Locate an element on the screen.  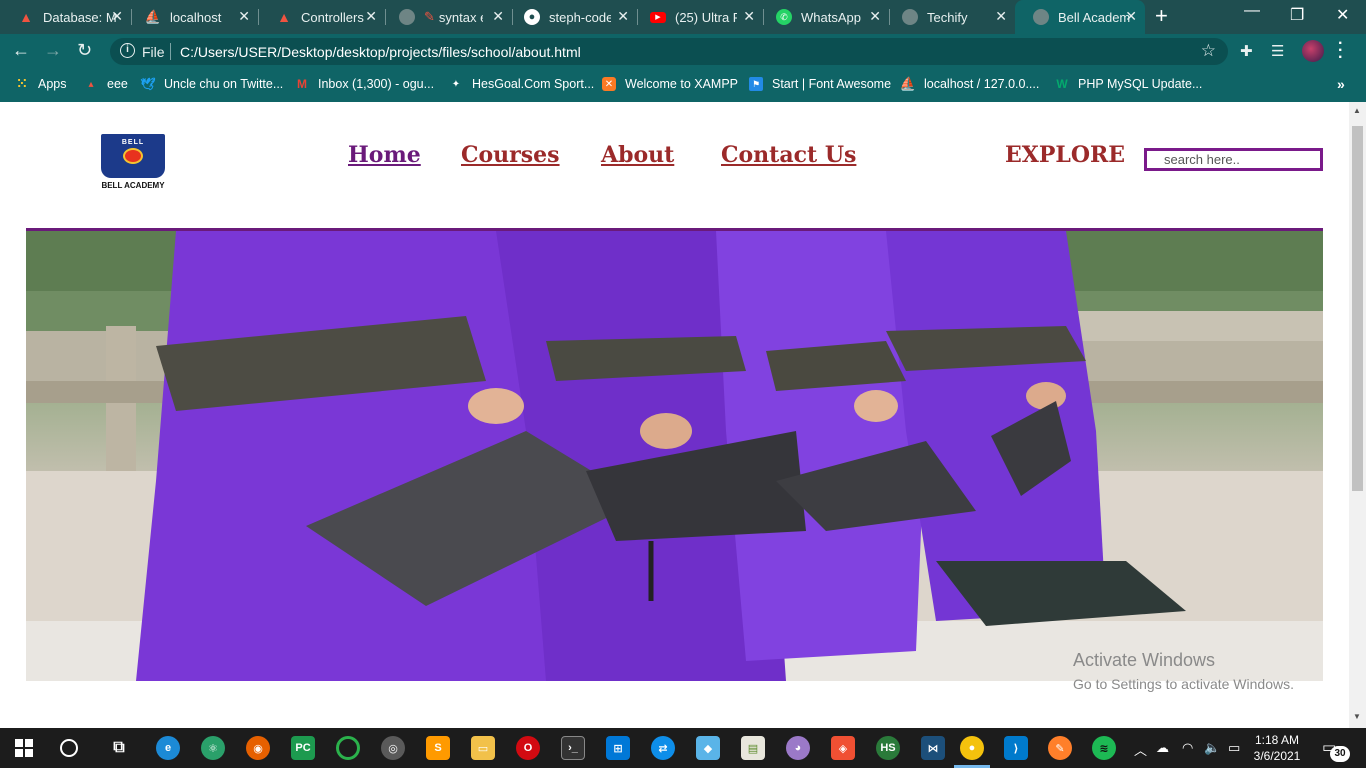
chart-app-icon: ▤ is located at coordinates (753, 748).